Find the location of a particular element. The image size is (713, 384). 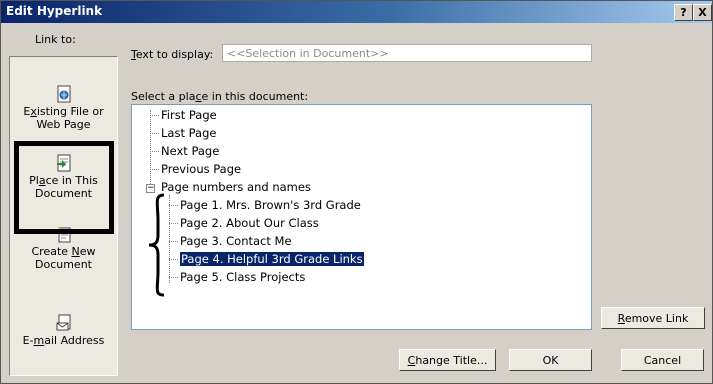

cancel-button: Cancel is located at coordinates (662, 360).